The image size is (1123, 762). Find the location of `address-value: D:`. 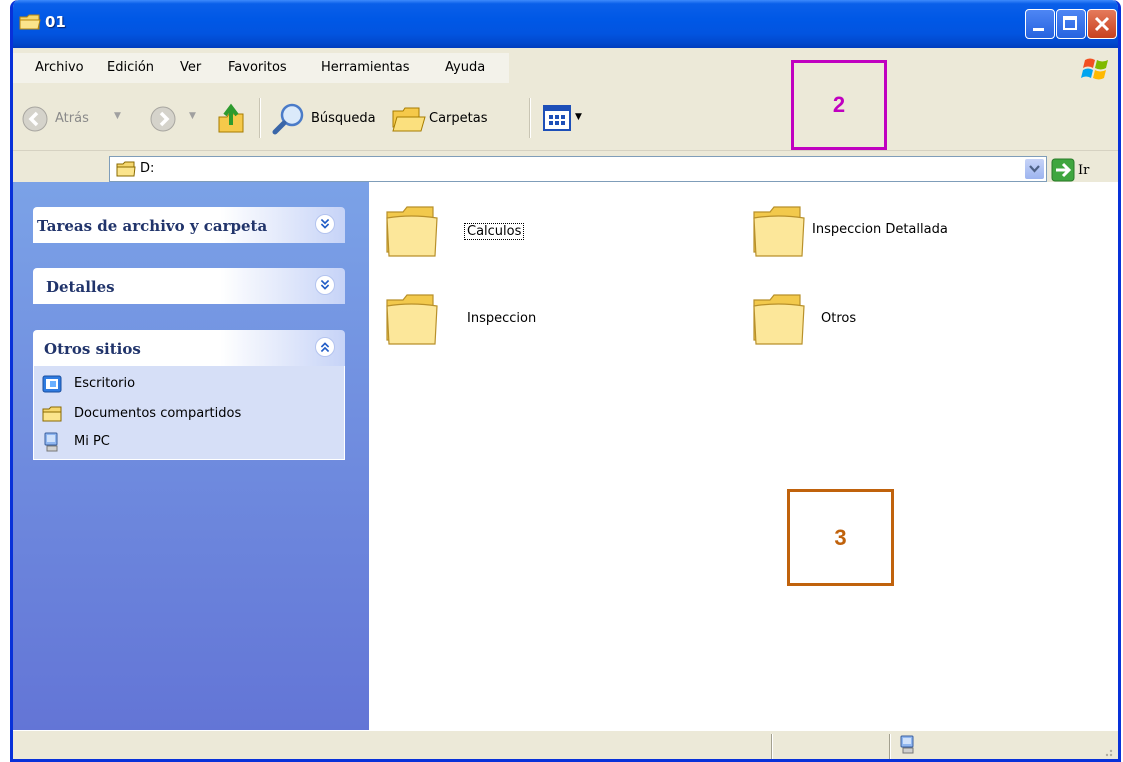

address-value: D: is located at coordinates (147, 168).